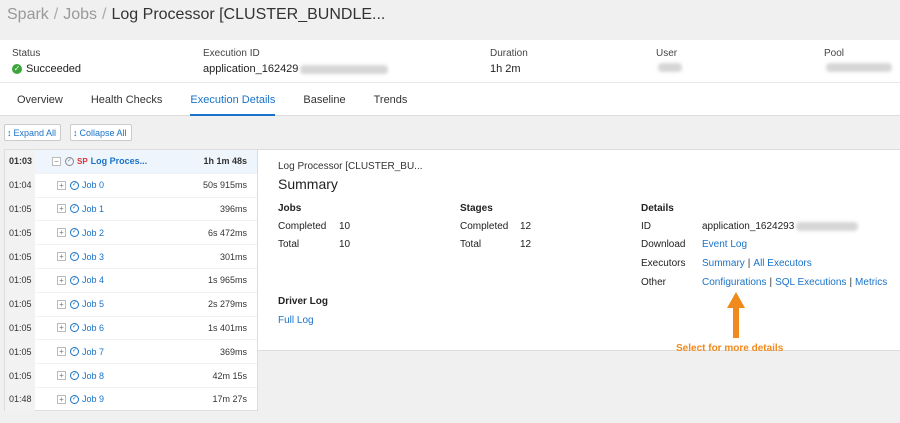  I want to click on jobs-completed-value: 10, so click(345, 226).